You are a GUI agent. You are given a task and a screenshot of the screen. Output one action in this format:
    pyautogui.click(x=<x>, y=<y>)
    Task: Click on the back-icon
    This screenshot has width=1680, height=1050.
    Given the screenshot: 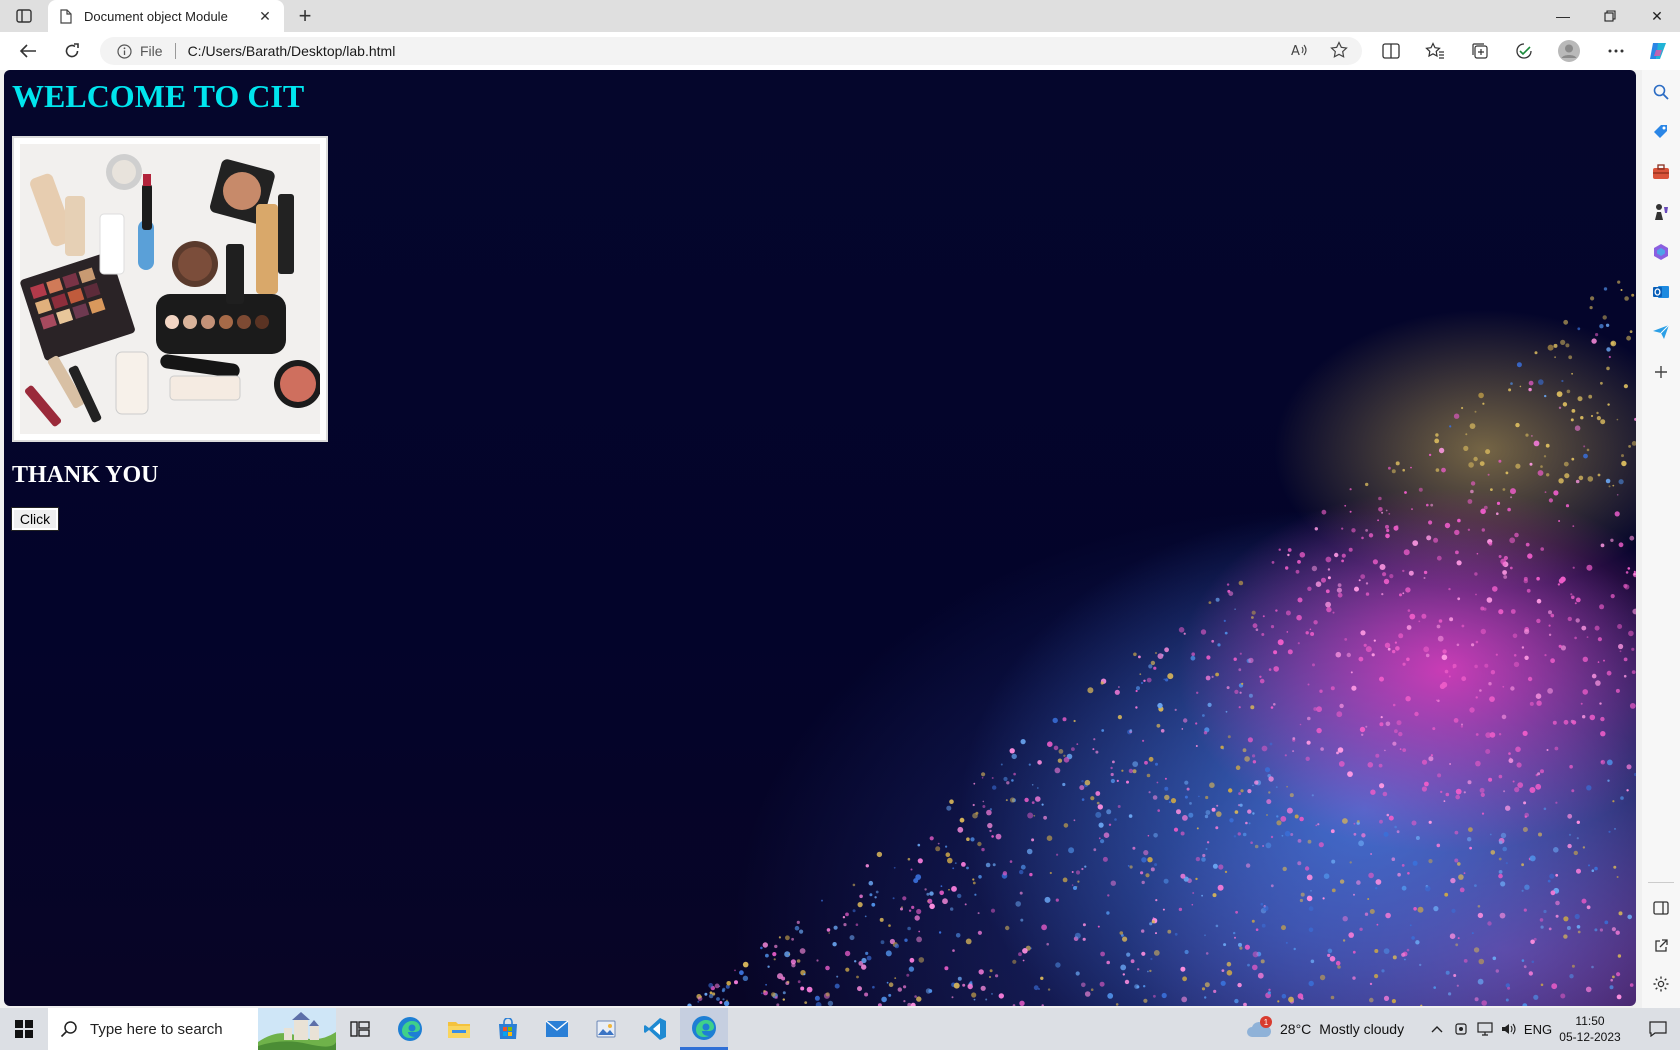 What is the action you would take?
    pyautogui.click(x=28, y=51)
    